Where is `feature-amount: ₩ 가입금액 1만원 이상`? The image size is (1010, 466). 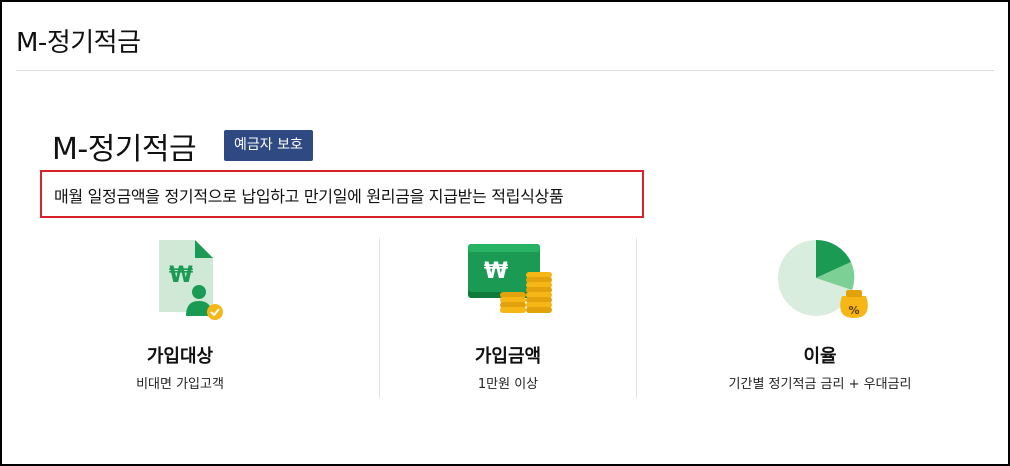 feature-amount: ₩ 가입금액 1만원 이상 is located at coordinates (508, 318).